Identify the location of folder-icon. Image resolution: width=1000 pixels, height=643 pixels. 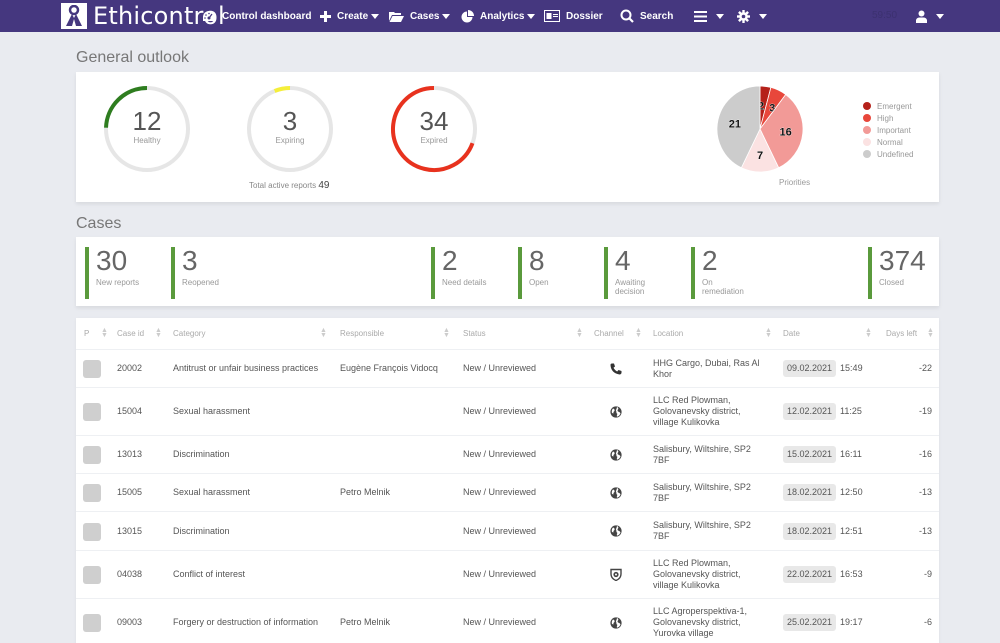
(396, 16).